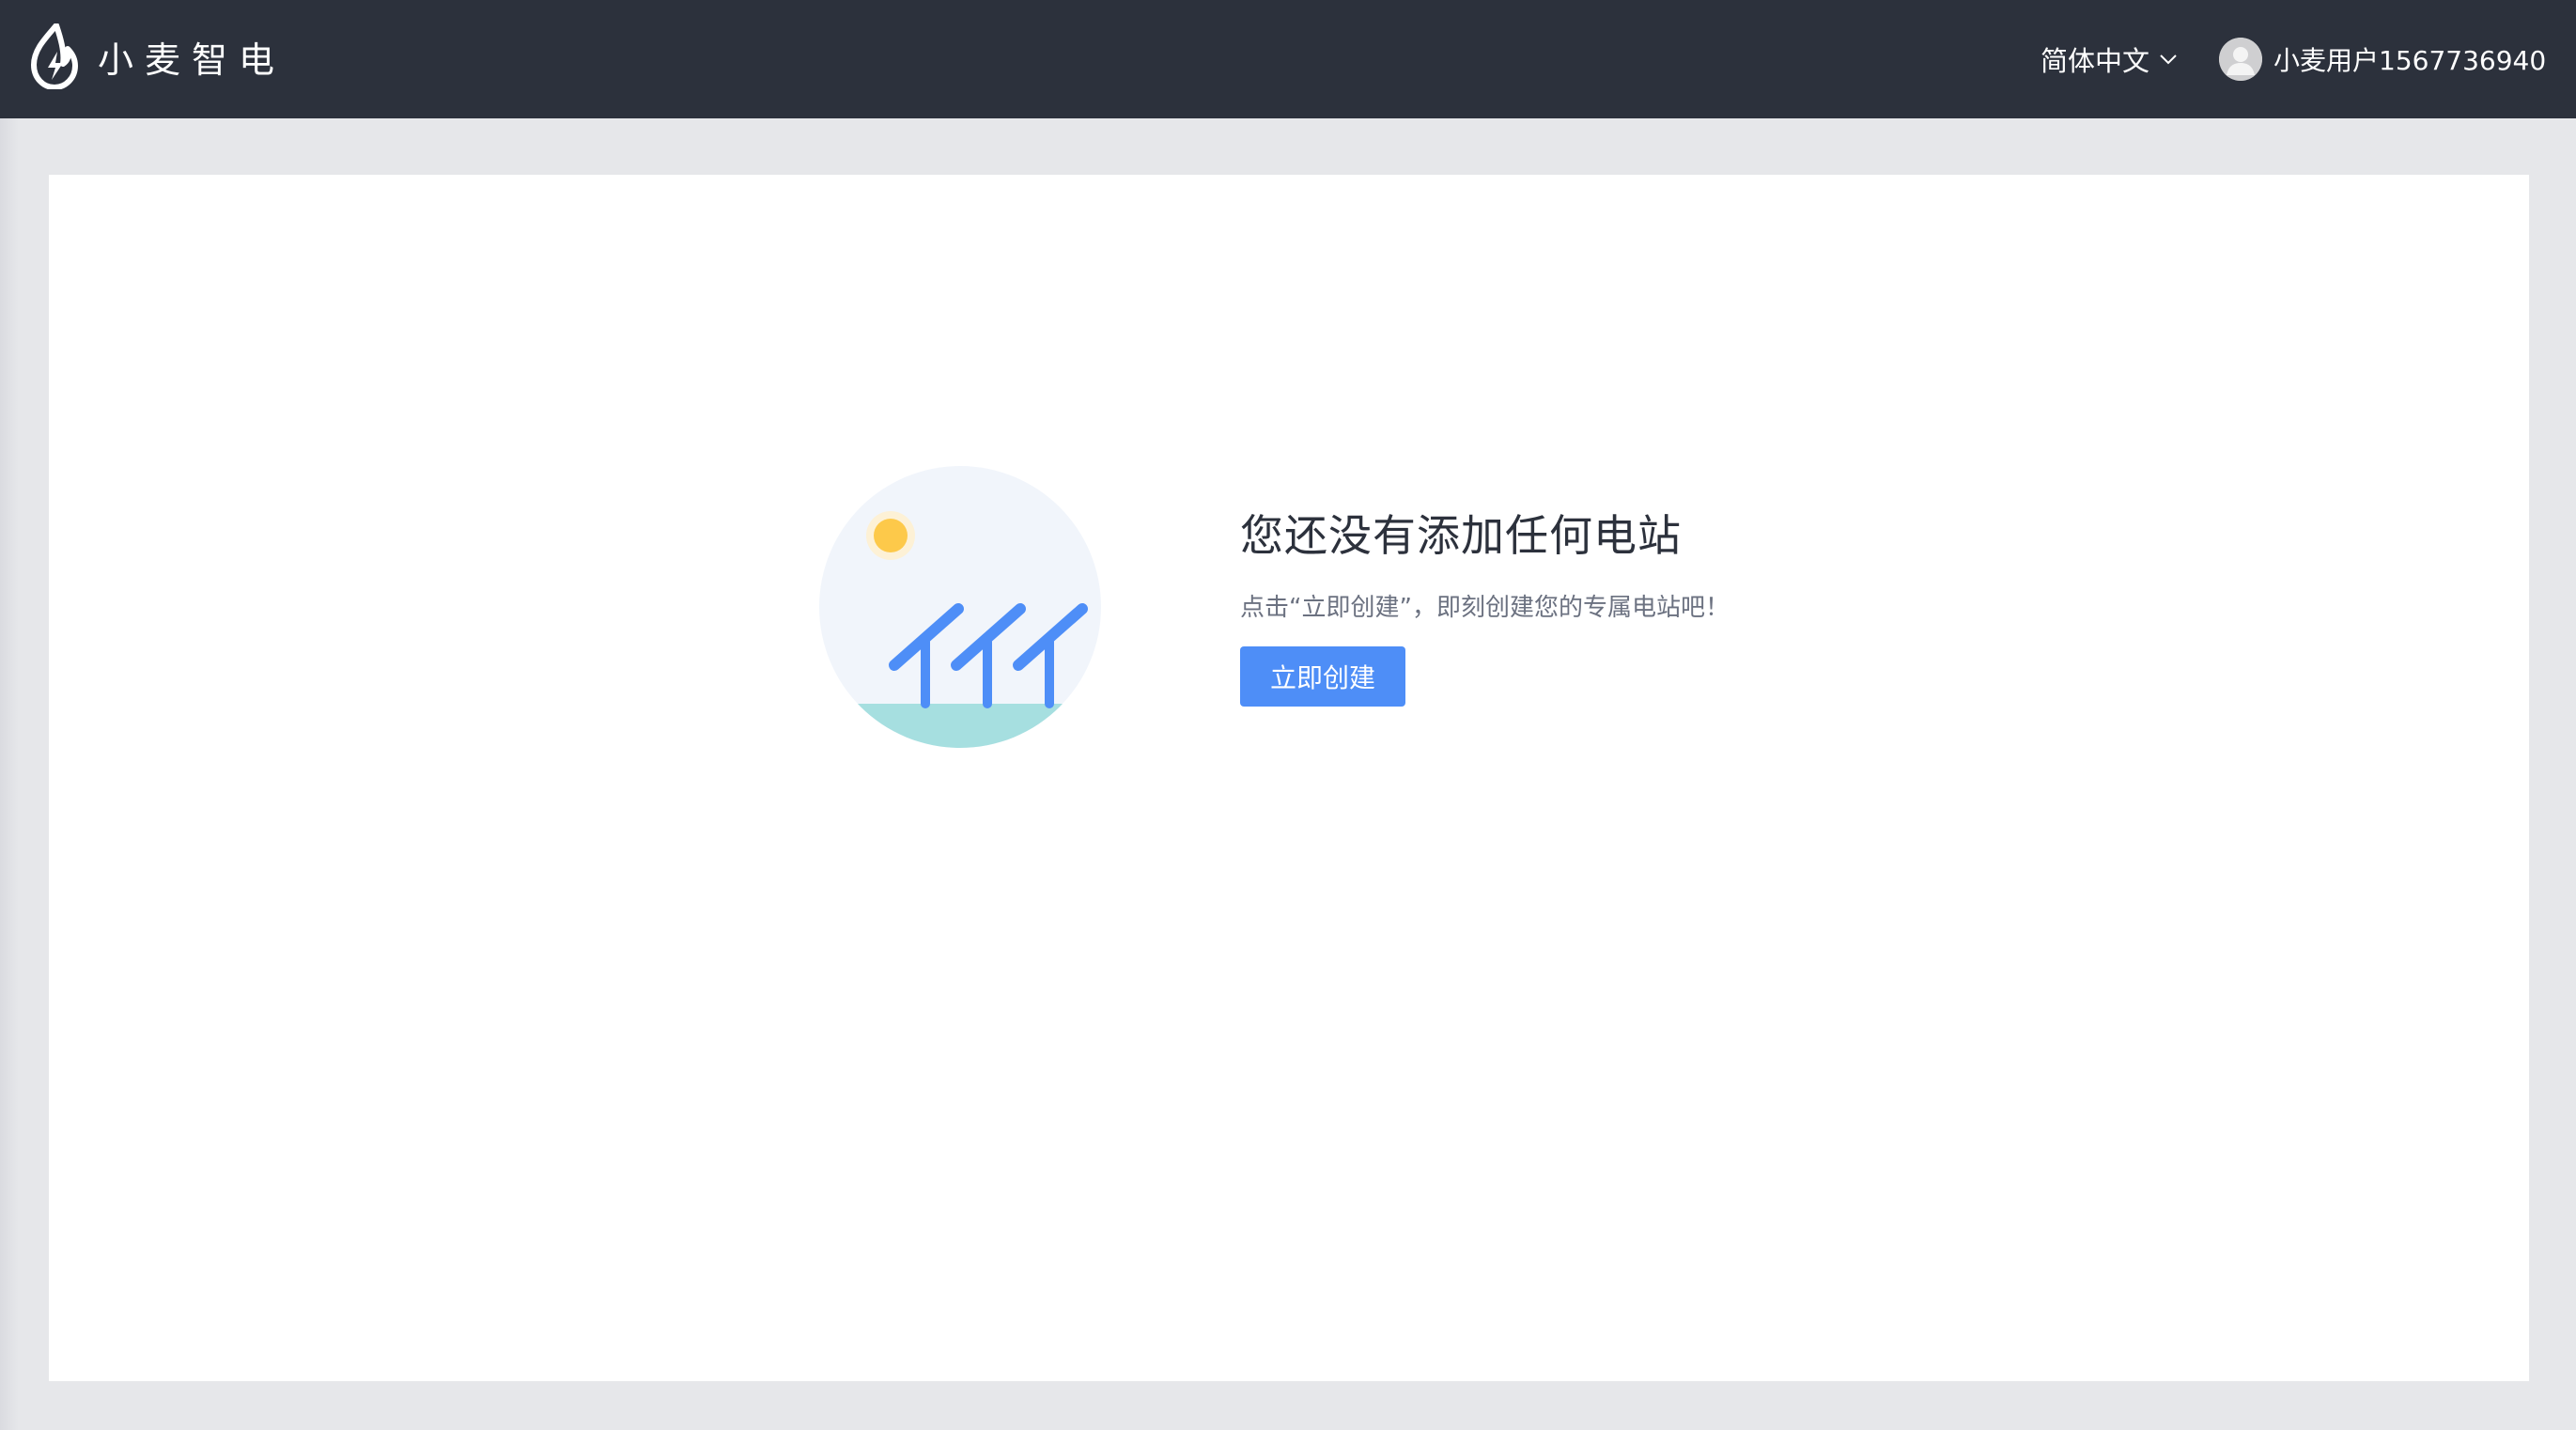 The width and height of the screenshot is (2576, 1430). What do you see at coordinates (2096, 61) in the screenshot?
I see `language-label: 简体中文` at bounding box center [2096, 61].